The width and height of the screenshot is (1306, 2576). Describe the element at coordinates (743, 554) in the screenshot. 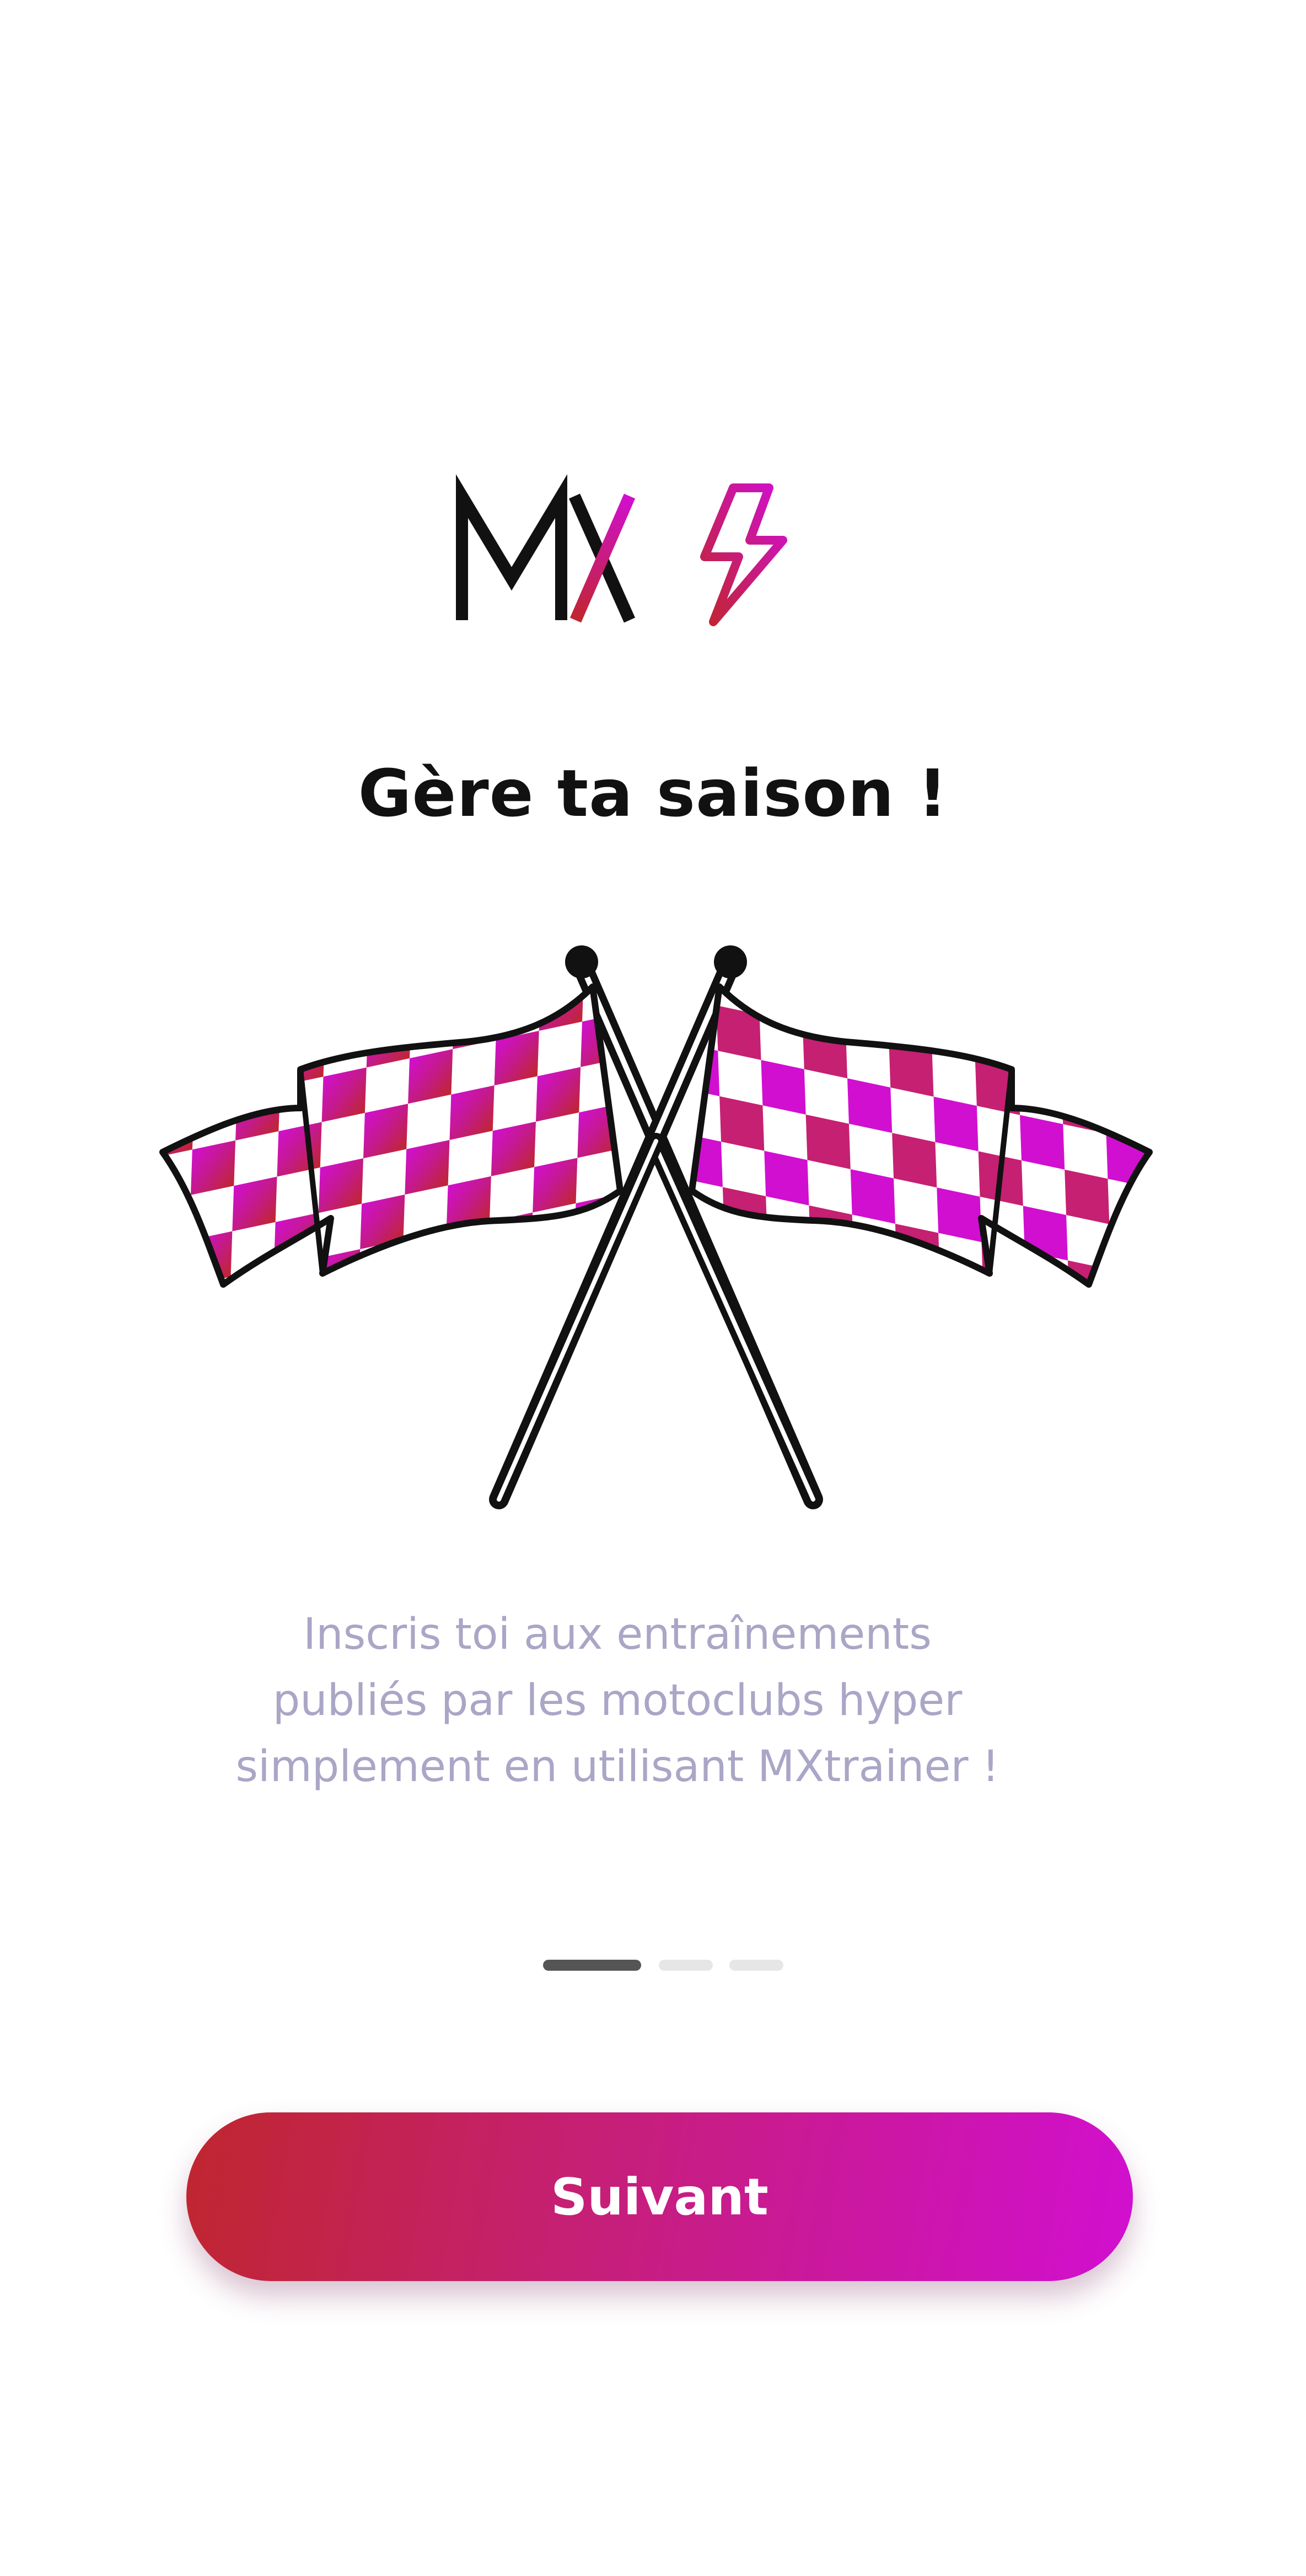

I see `lightning-bolt-icon` at that location.